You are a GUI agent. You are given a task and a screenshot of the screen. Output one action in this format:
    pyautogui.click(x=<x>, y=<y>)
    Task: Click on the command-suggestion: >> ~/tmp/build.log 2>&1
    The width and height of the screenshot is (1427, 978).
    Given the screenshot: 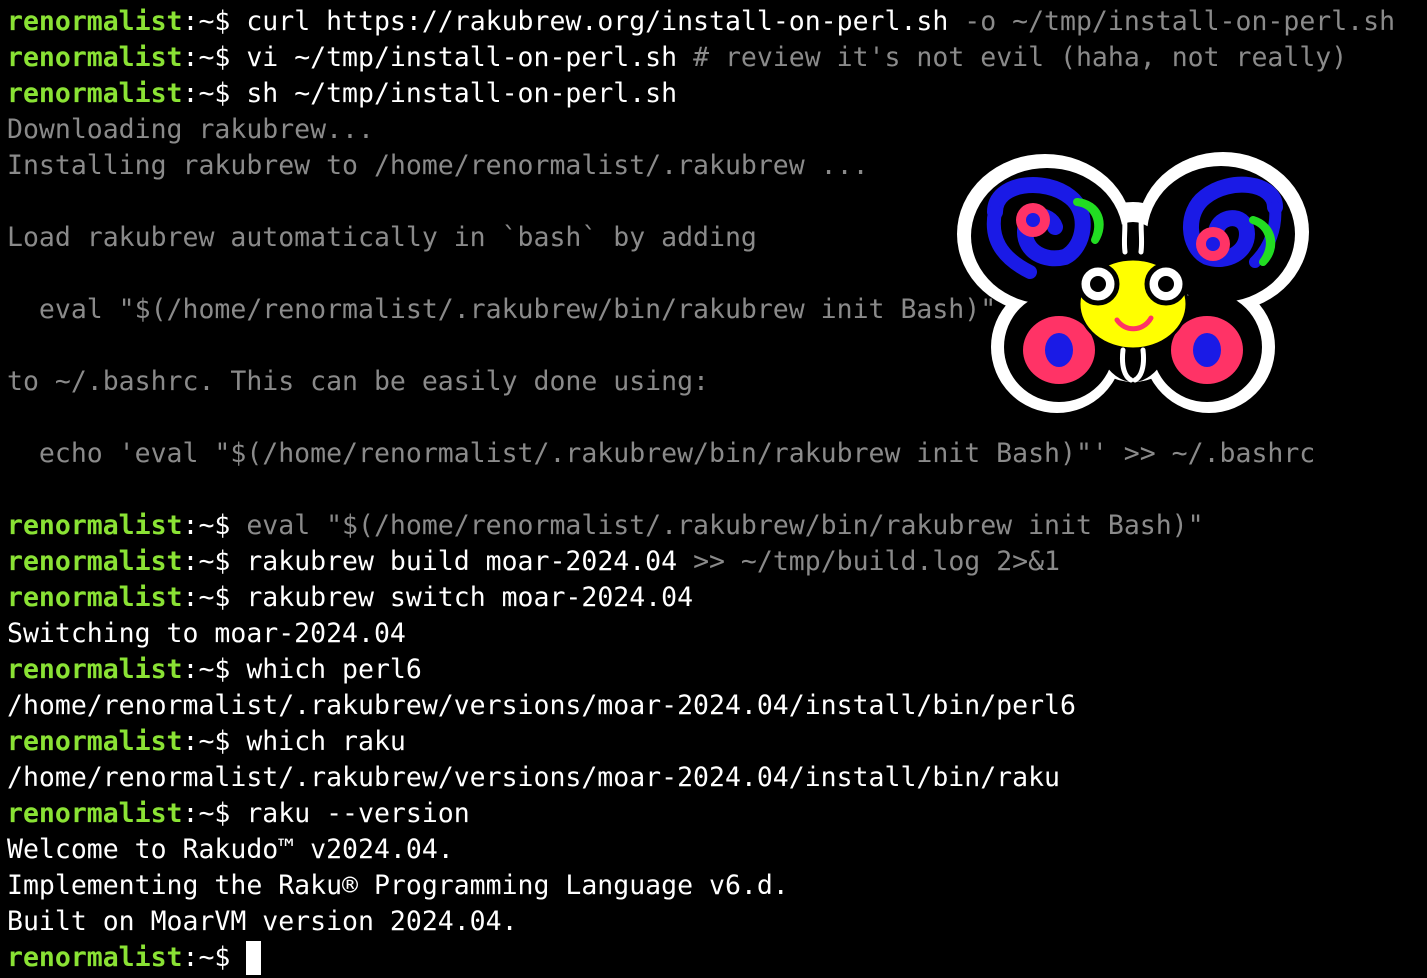 What is the action you would take?
    pyautogui.click(x=869, y=561)
    